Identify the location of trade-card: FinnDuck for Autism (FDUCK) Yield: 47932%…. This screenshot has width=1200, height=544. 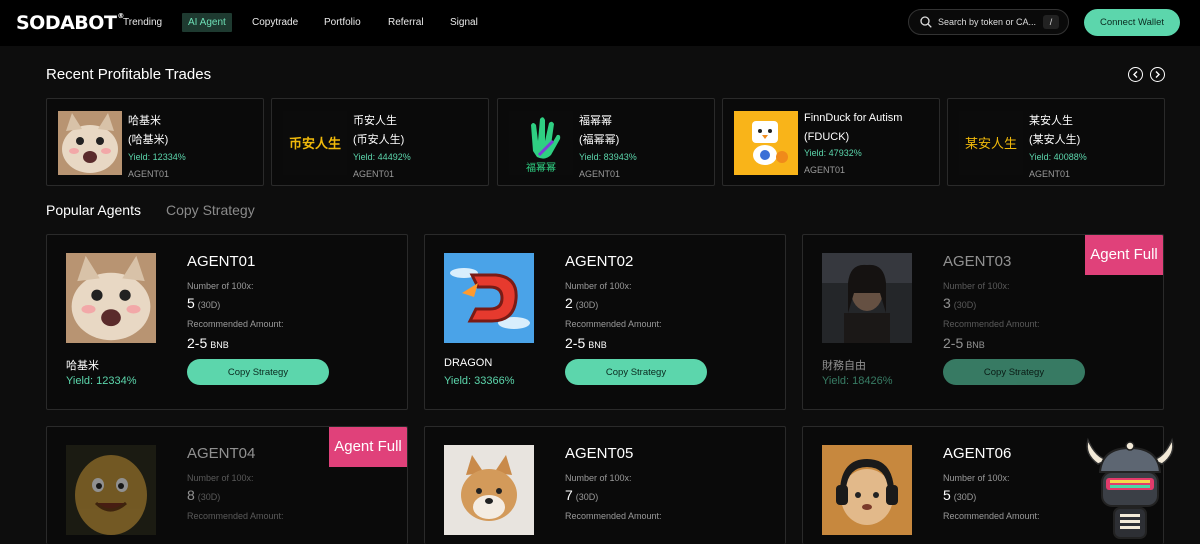
(831, 142).